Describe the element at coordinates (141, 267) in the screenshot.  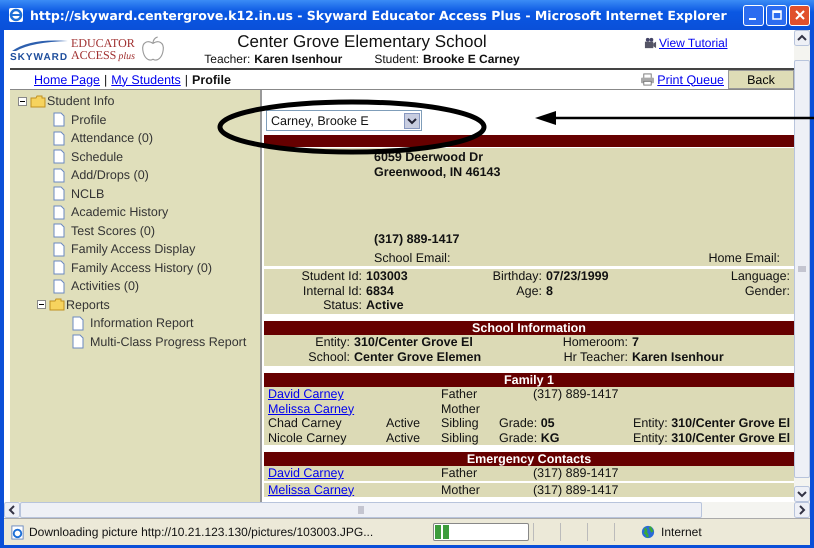
I see `tree-item: Family Access History (0)` at that location.